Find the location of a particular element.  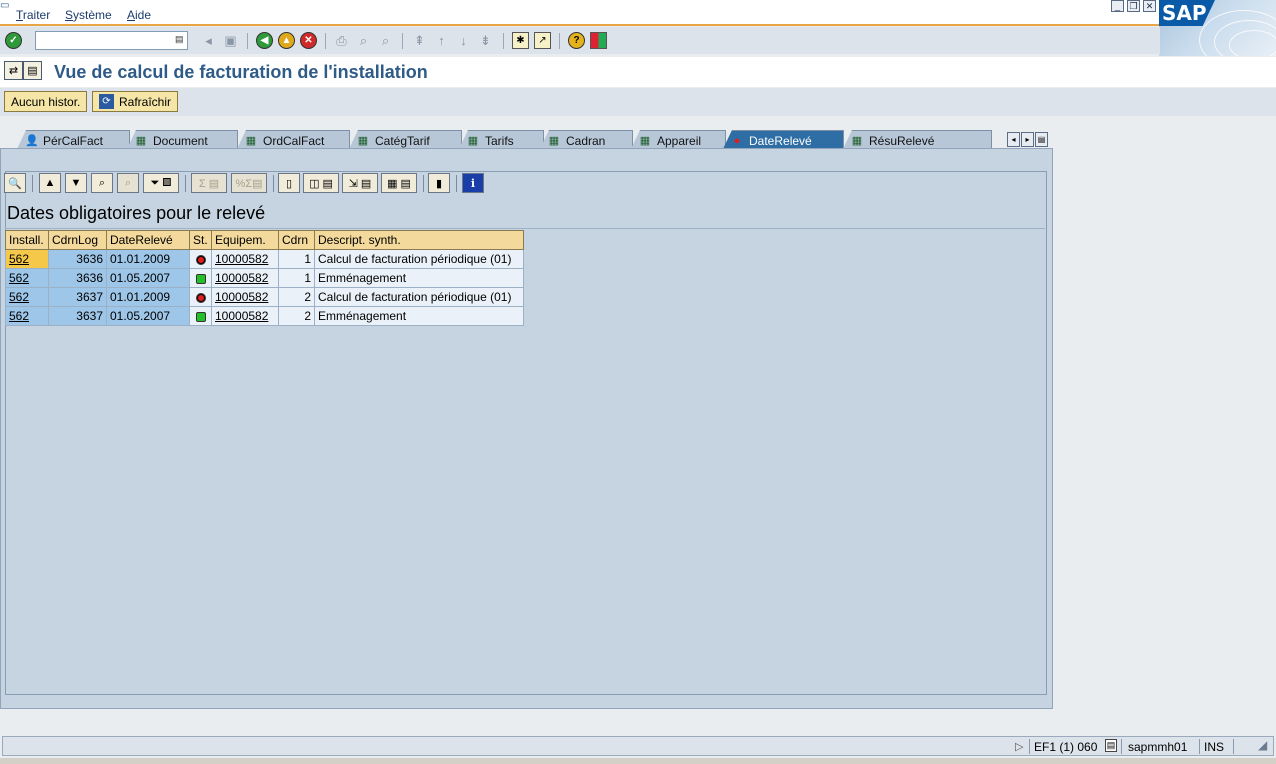

column-header-description: Descript. synth. is located at coordinates (419, 240).